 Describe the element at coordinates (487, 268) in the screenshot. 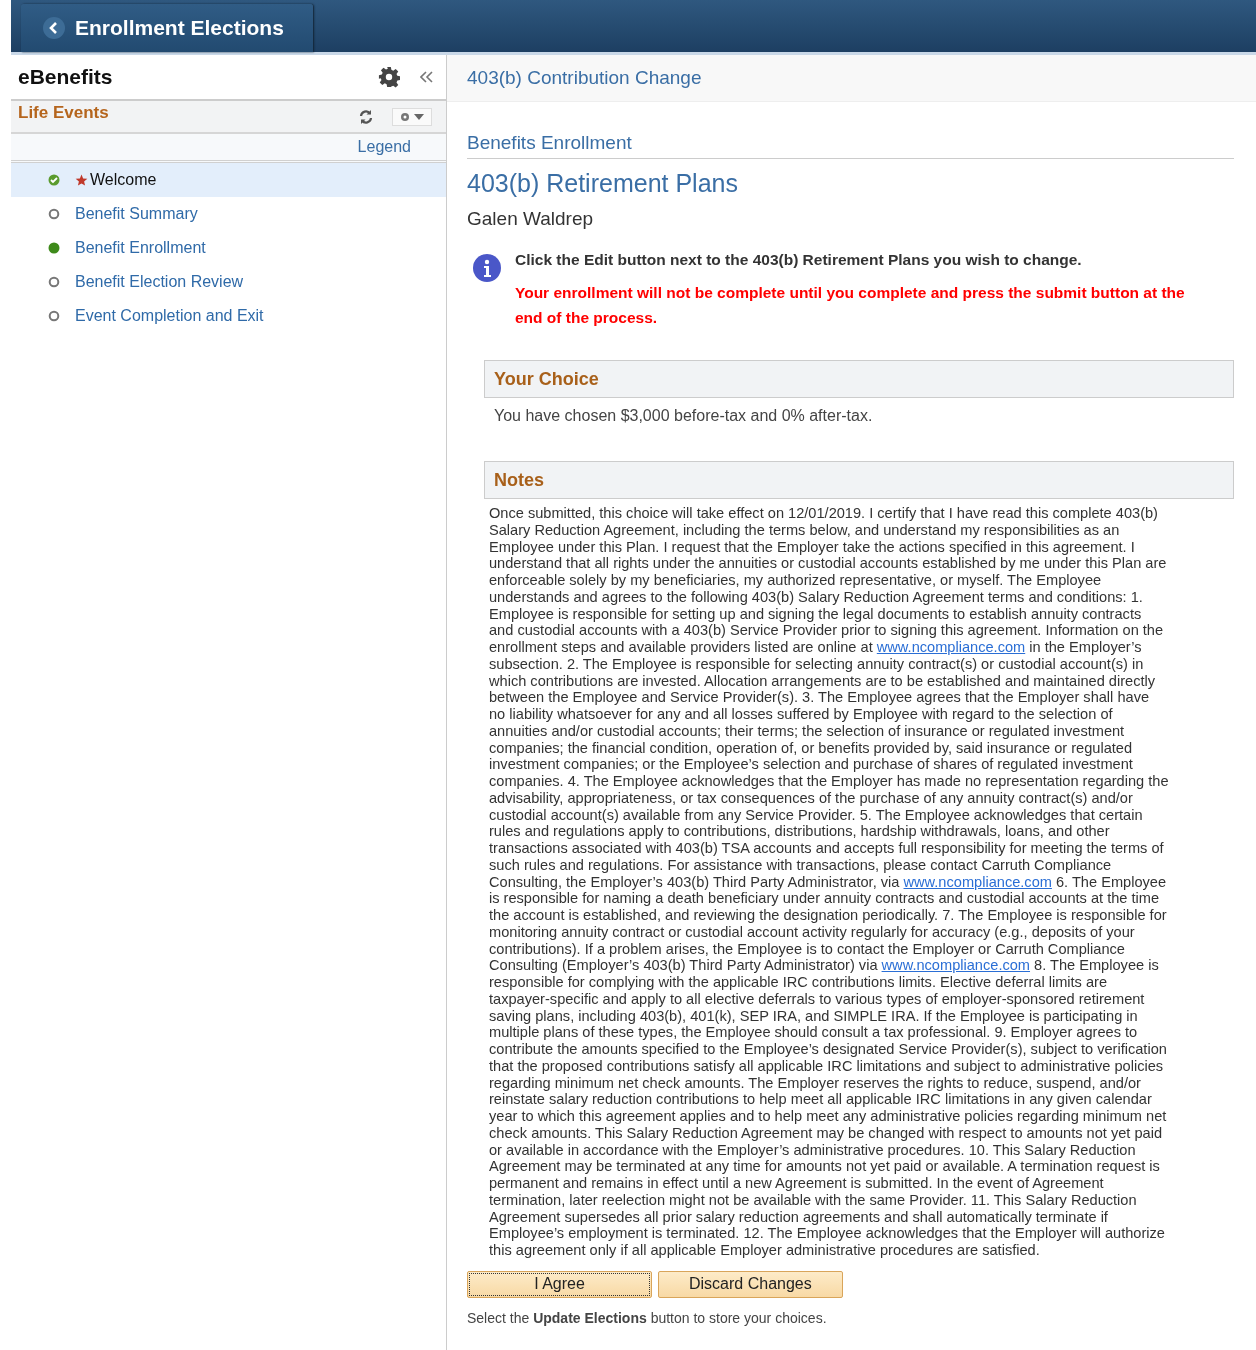

I see `info-icon` at that location.